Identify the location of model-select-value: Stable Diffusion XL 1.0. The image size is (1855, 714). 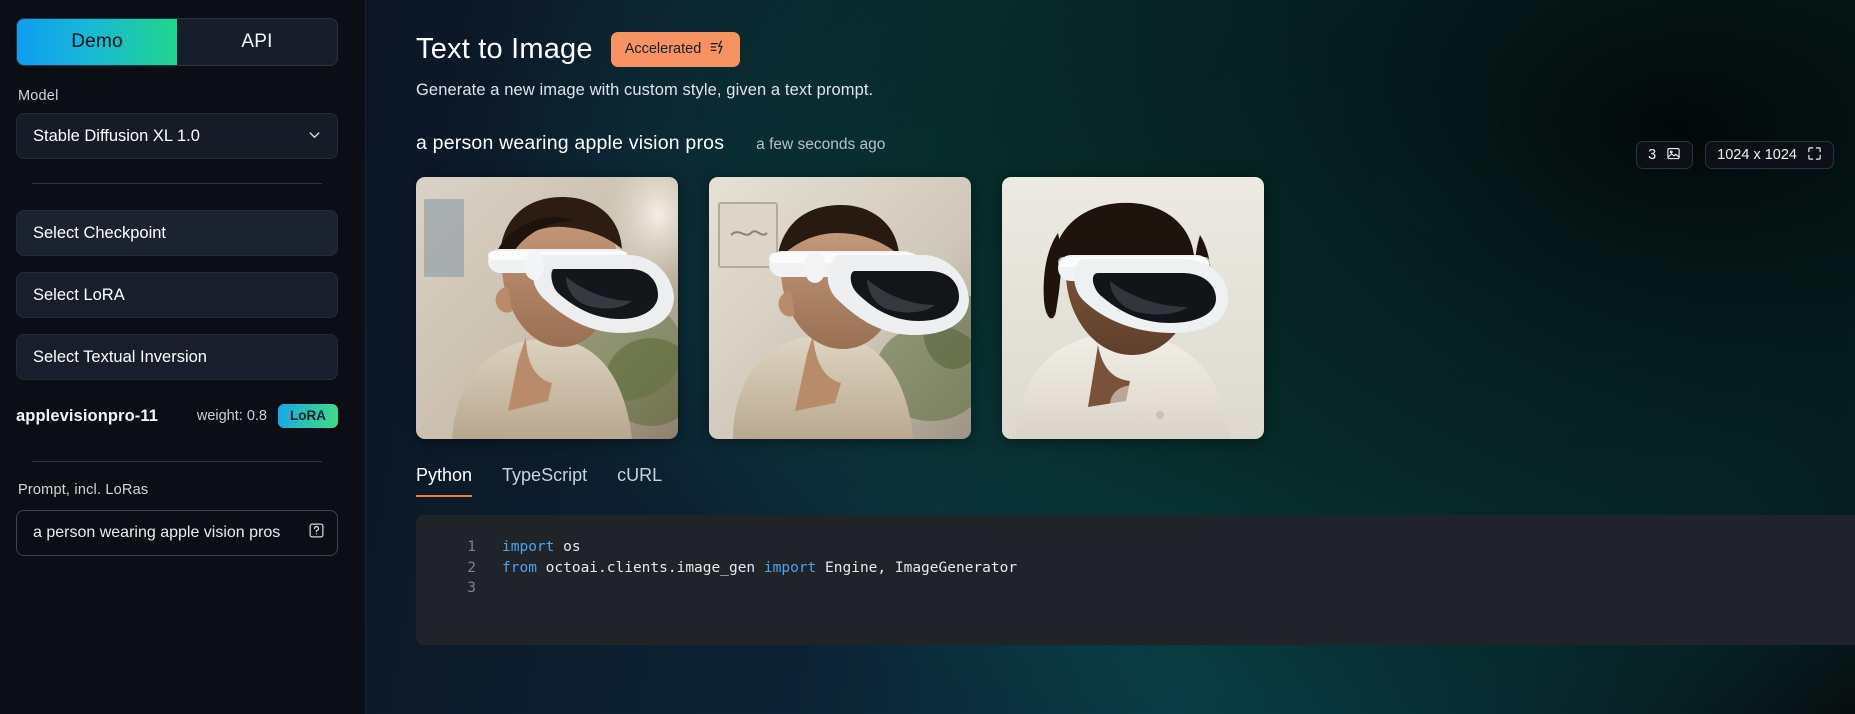
(116, 135).